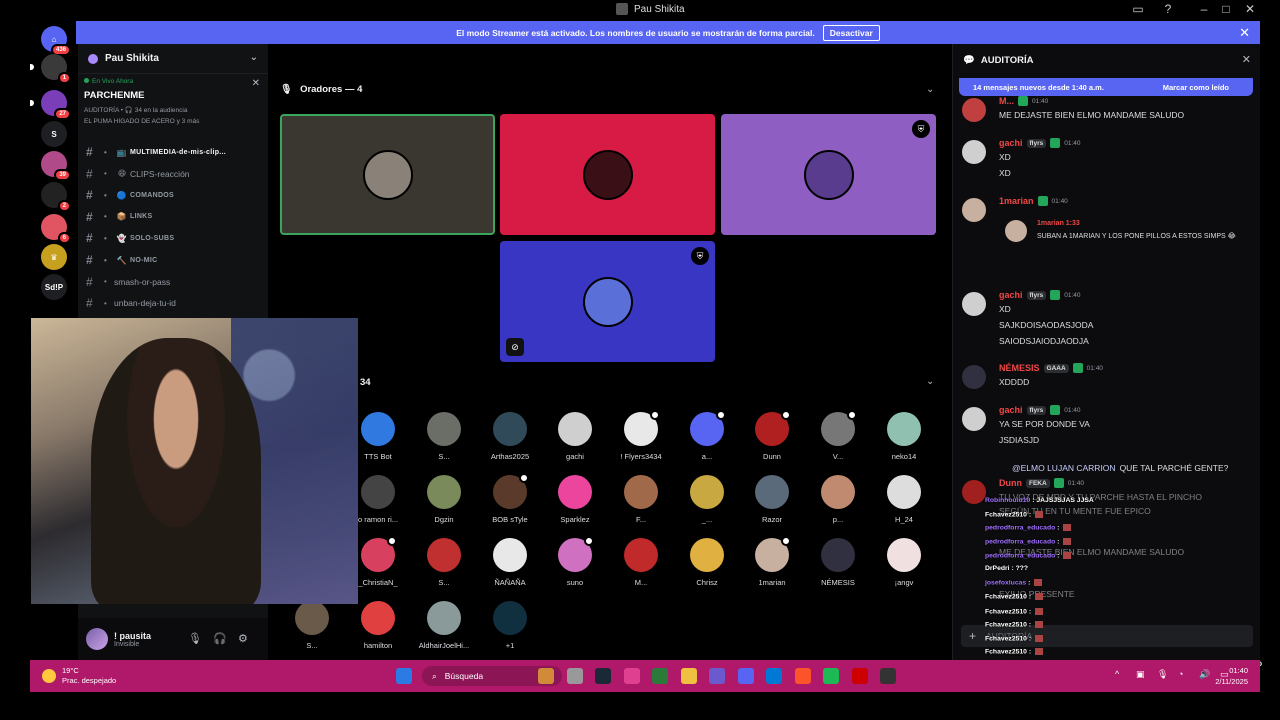 This screenshot has height=720, width=1280. What do you see at coordinates (54, 257) in the screenshot?
I see `server-icon: ♛` at bounding box center [54, 257].